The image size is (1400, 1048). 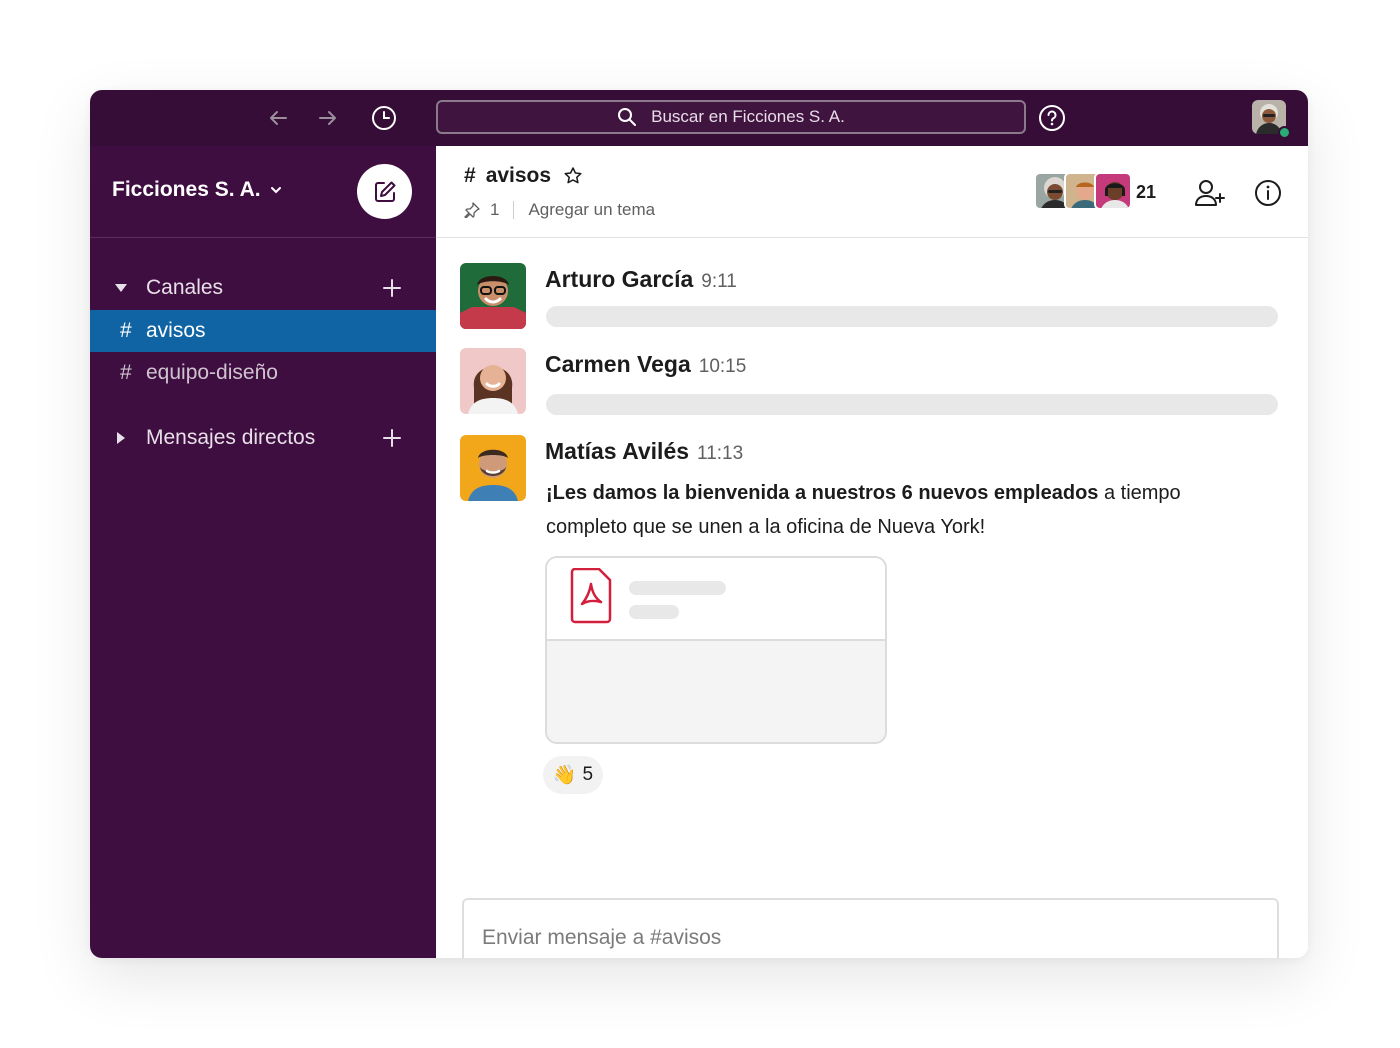 I want to click on search-placeholder: Buscar en Ficciones S. A., so click(x=748, y=116).